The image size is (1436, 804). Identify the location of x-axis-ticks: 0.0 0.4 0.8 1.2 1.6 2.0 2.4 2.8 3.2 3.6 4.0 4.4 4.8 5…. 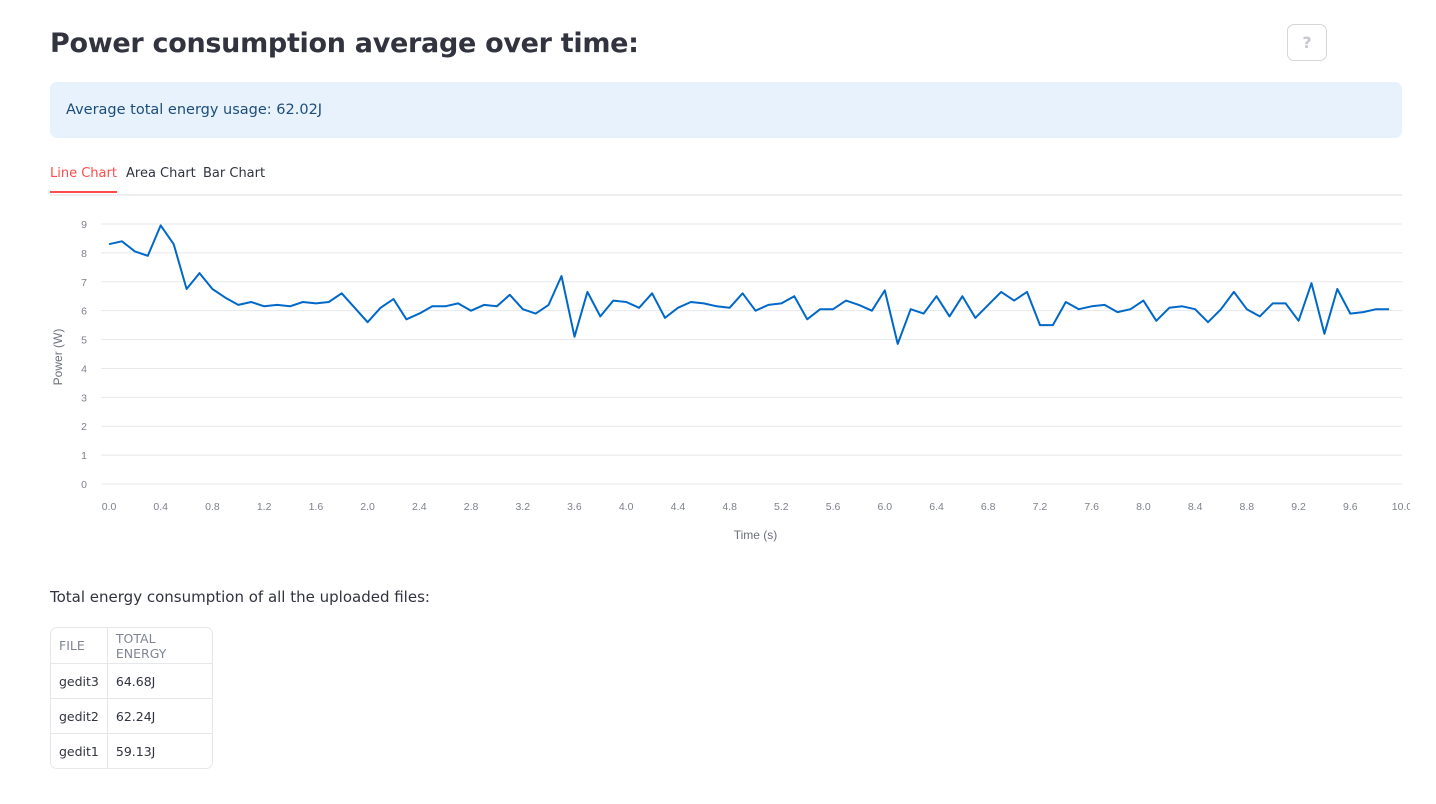
(756, 507).